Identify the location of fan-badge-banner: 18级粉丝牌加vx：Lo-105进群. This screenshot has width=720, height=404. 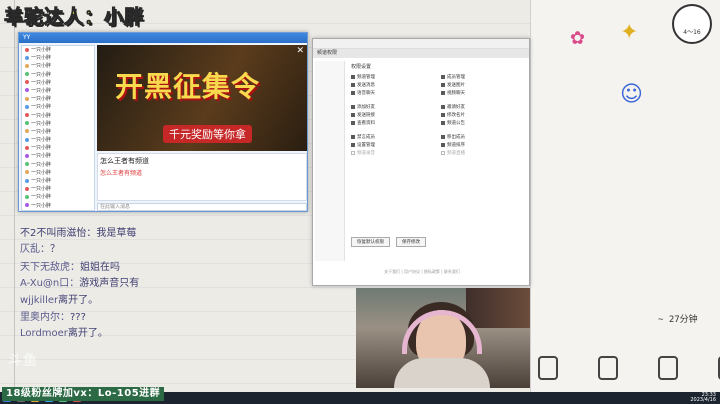
(83, 394).